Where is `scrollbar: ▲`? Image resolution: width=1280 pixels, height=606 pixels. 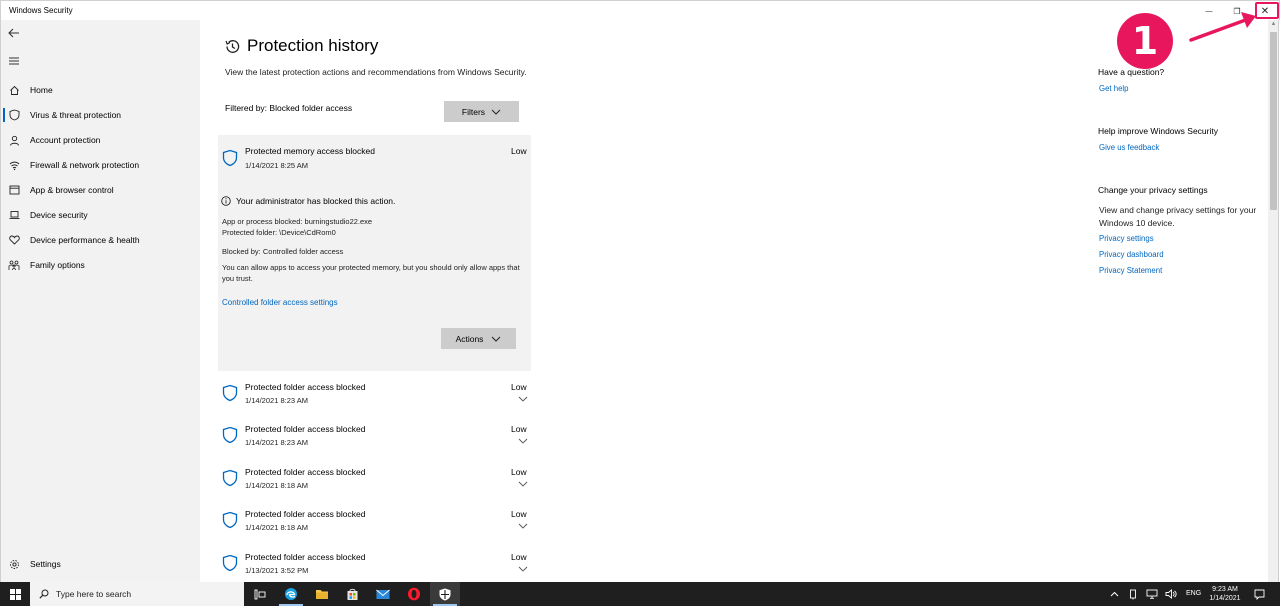 scrollbar: ▲ is located at coordinates (1273, 301).